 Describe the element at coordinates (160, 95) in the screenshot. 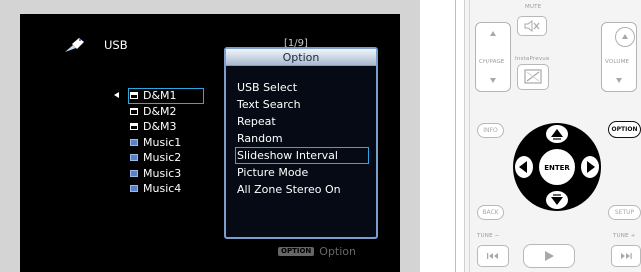

I see `file-item-label: D&M1` at that location.